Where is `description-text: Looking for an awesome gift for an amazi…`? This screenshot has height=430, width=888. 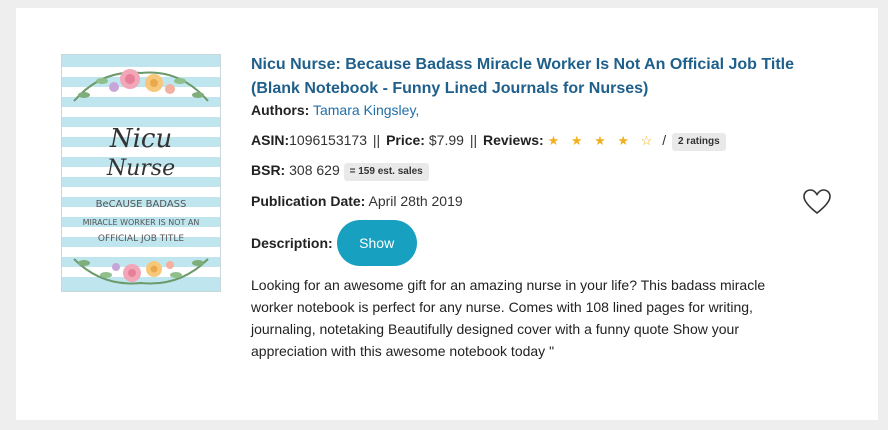
description-text: Looking for an awesome gift for an amazi… is located at coordinates (508, 318).